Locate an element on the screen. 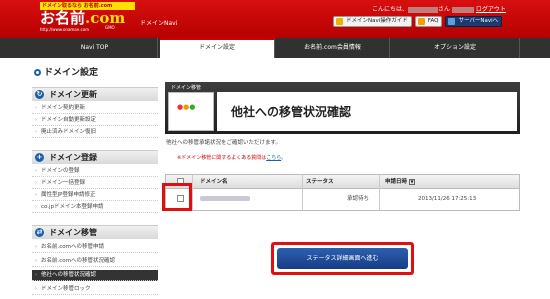 This screenshot has height=299, width=550. page-title: 他社への移管状況確認 is located at coordinates (291, 112).